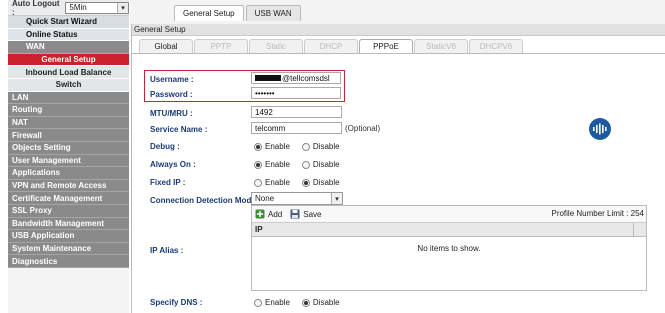 Image resolution: width=665 pixels, height=313 pixels. I want to click on brand-logo-icon, so click(600, 129).